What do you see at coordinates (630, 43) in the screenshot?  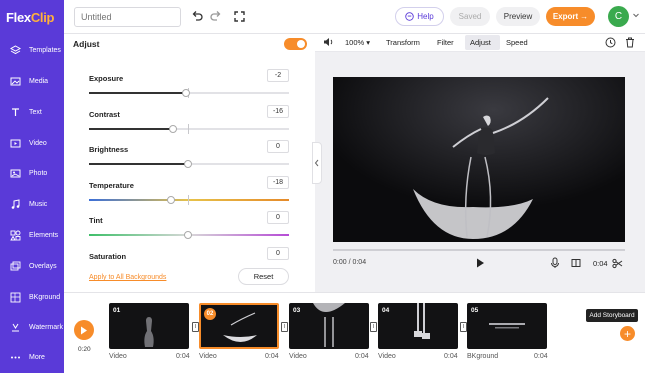 I see `trash-icon` at bounding box center [630, 43].